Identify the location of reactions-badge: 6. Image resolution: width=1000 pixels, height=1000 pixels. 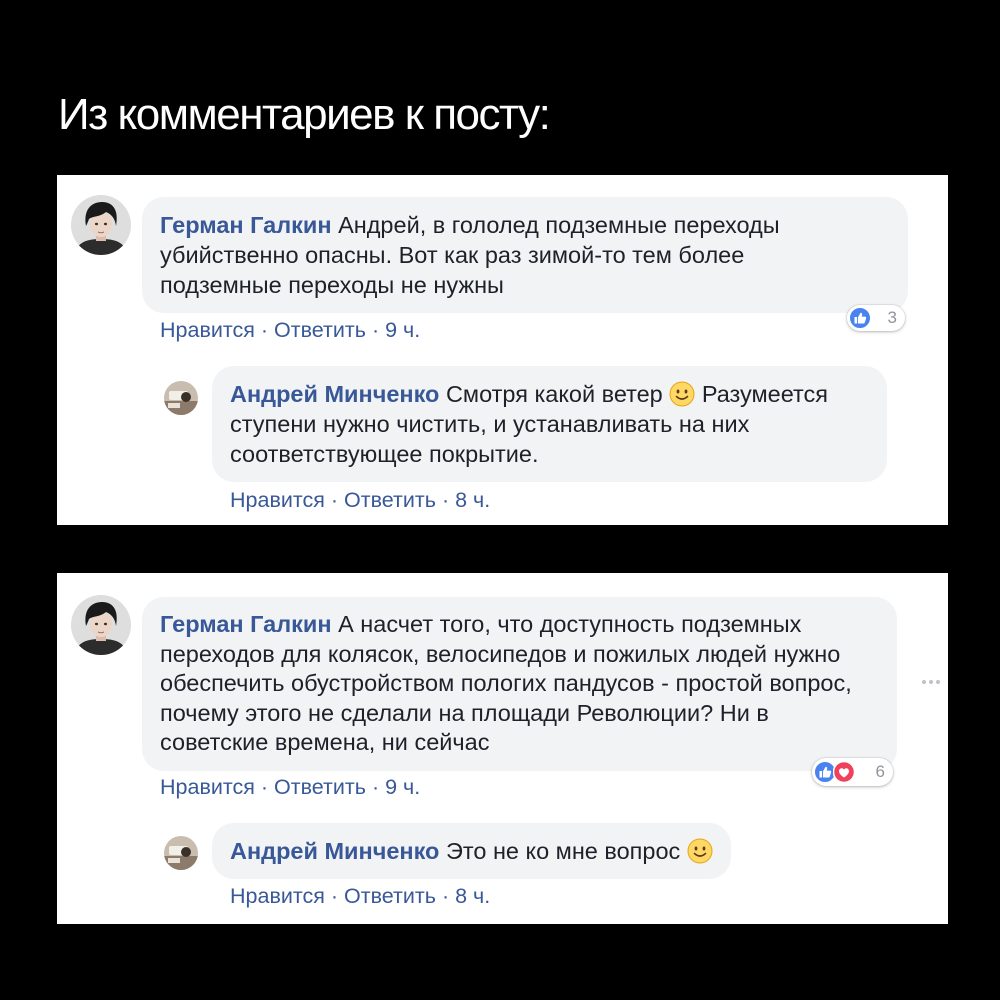
(852, 772).